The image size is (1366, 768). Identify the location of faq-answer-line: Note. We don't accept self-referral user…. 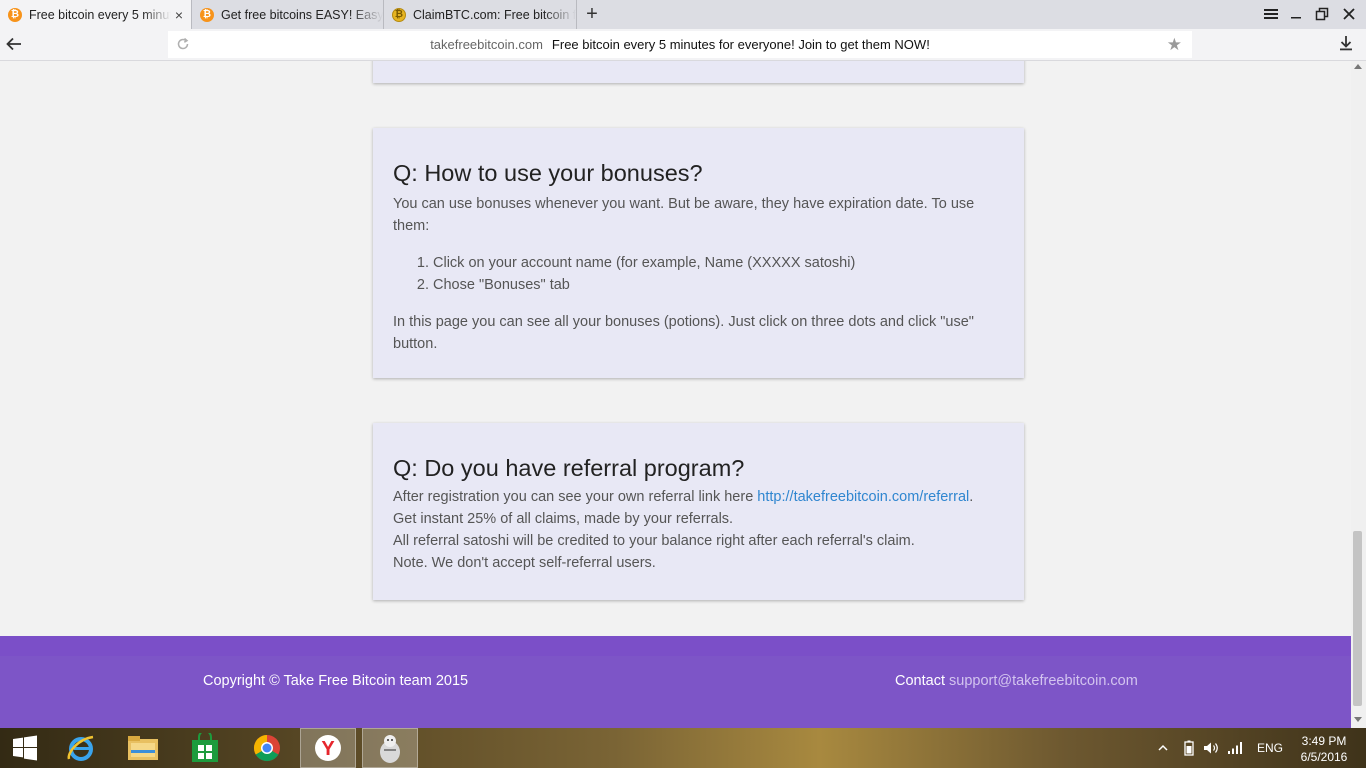
(524, 563).